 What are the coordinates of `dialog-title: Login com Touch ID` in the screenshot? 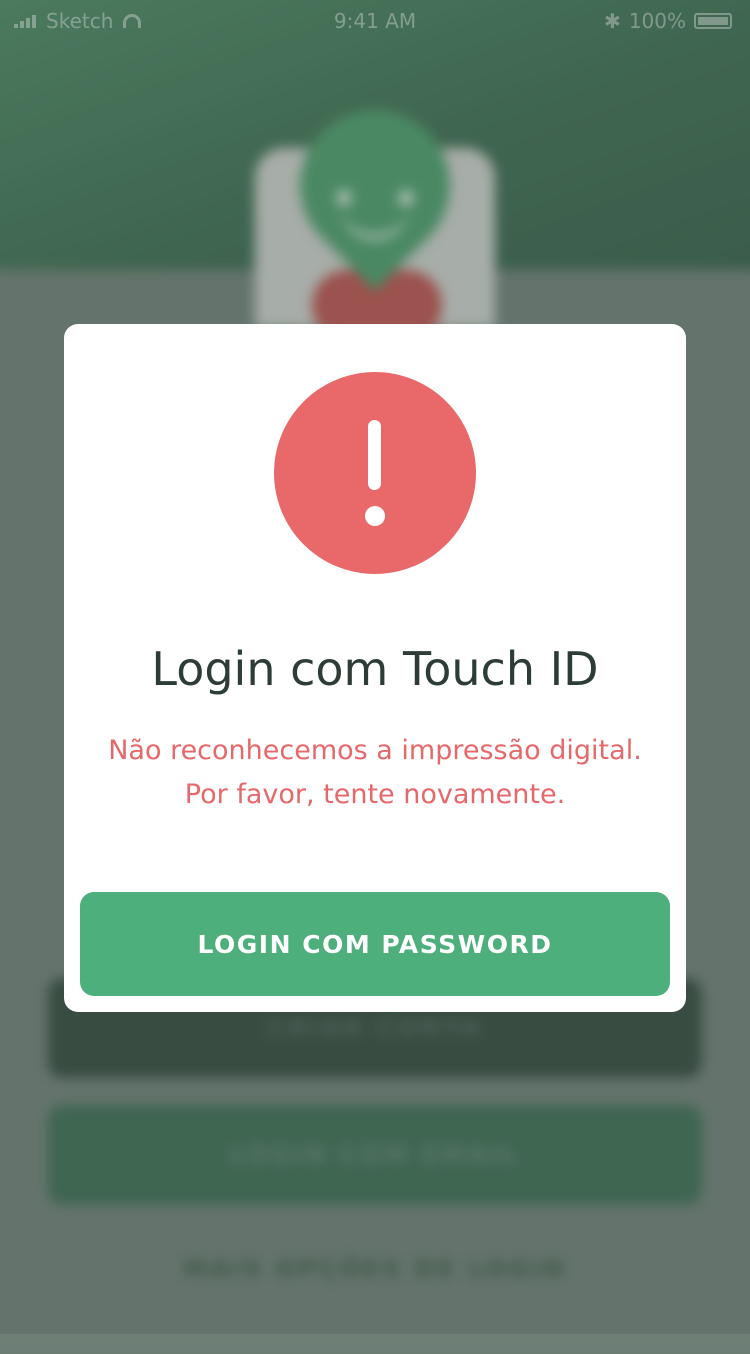 It's located at (375, 669).